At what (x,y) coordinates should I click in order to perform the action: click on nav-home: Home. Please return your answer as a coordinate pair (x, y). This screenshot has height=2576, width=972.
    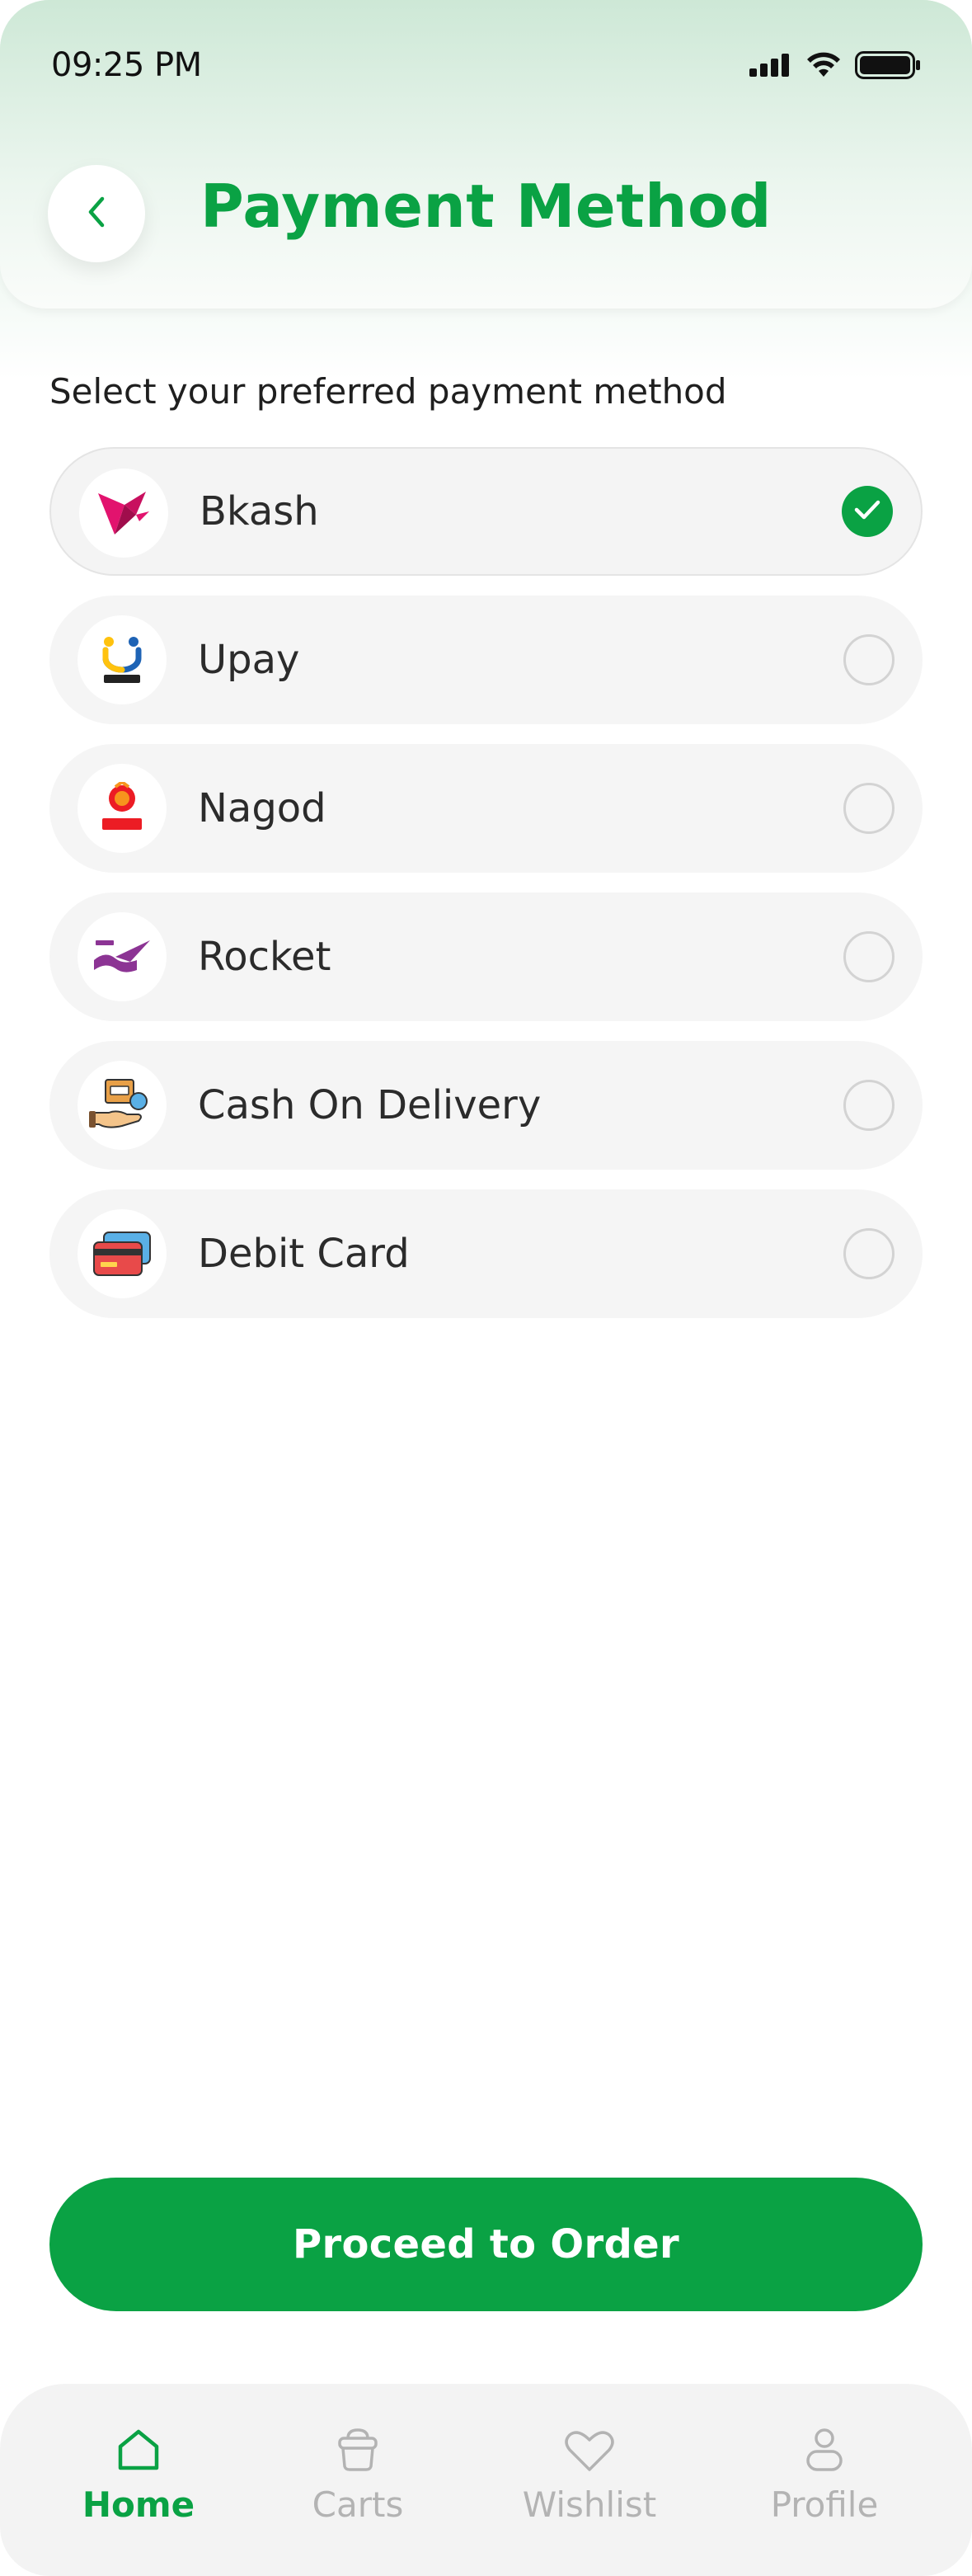
    Looking at the image, I should click on (139, 2475).